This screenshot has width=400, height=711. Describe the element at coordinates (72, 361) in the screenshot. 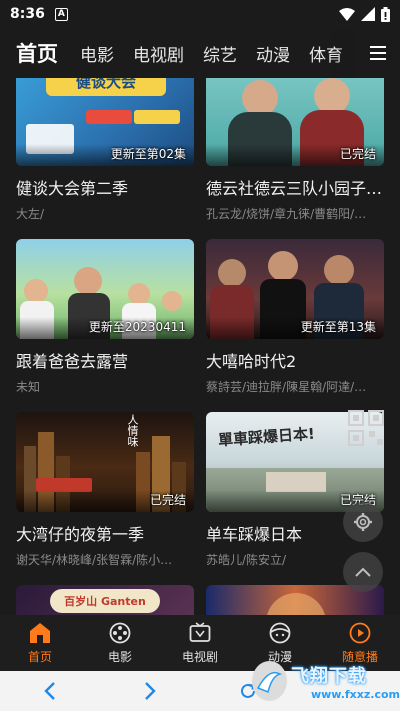

I see `video-title: 跟着爸爸去露营` at that location.